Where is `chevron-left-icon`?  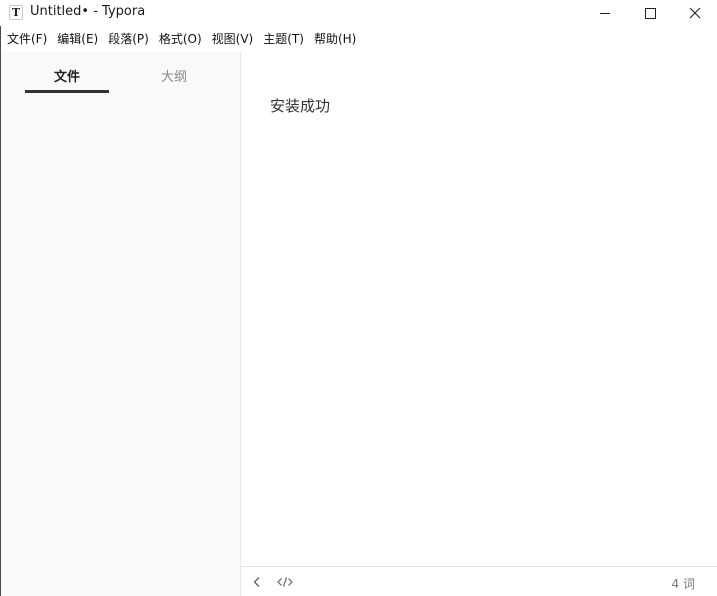 chevron-left-icon is located at coordinates (256, 582).